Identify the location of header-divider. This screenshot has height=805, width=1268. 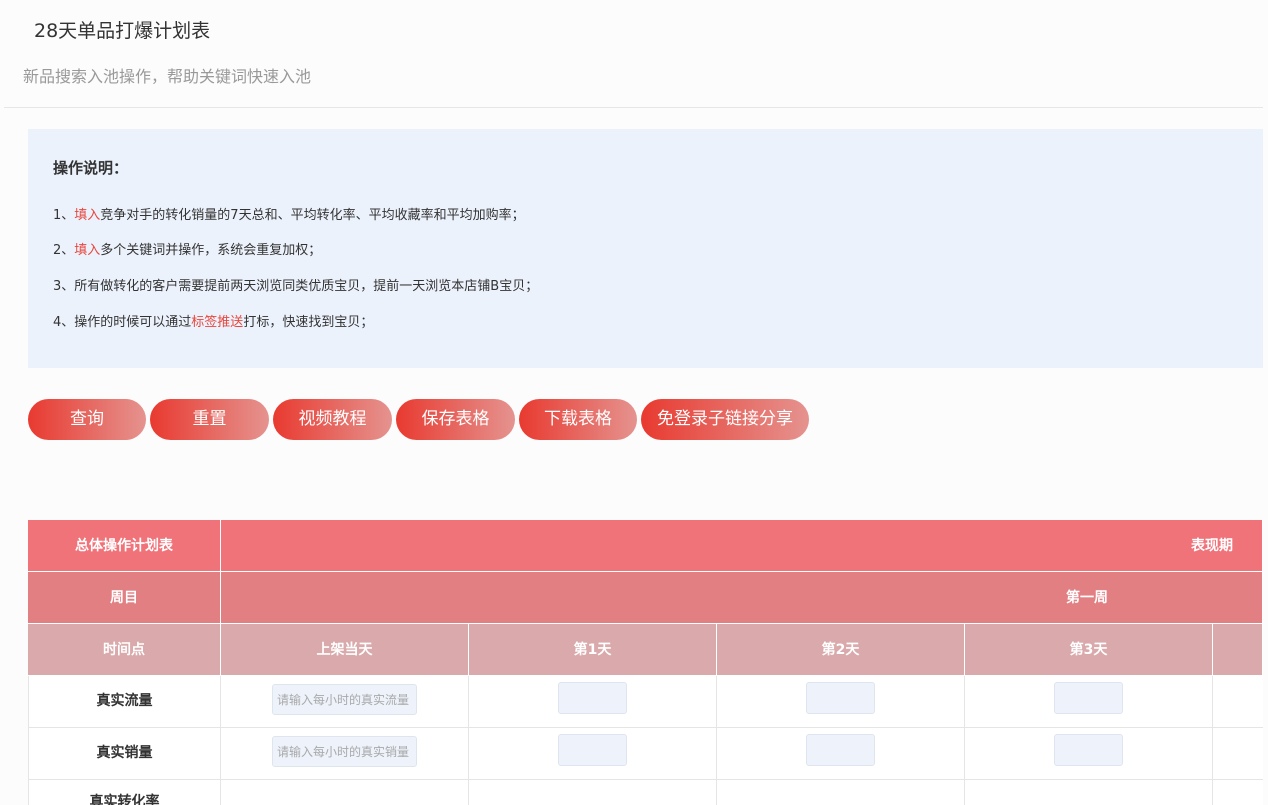
(633, 107).